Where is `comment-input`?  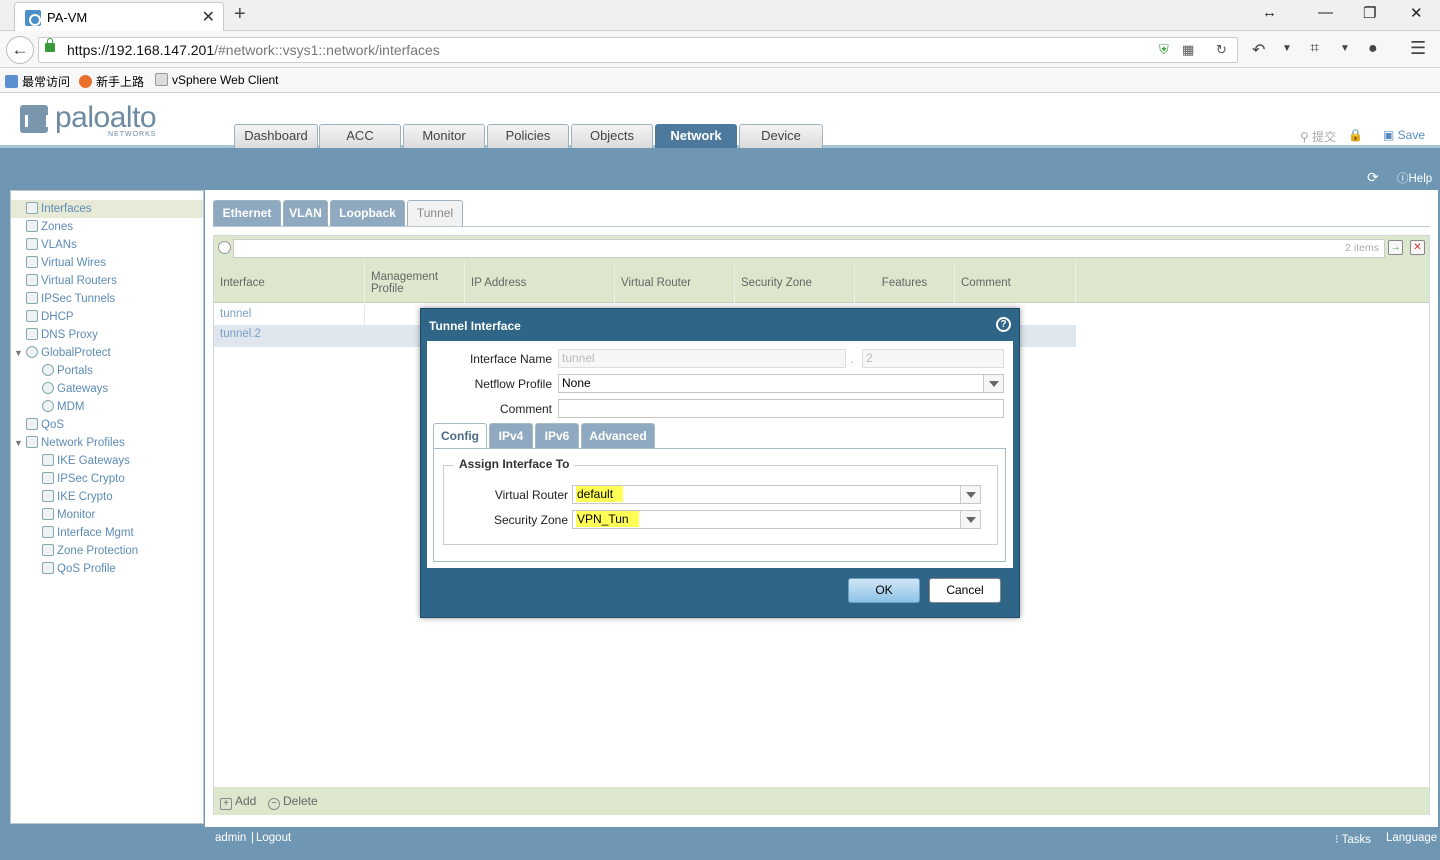 comment-input is located at coordinates (781, 408).